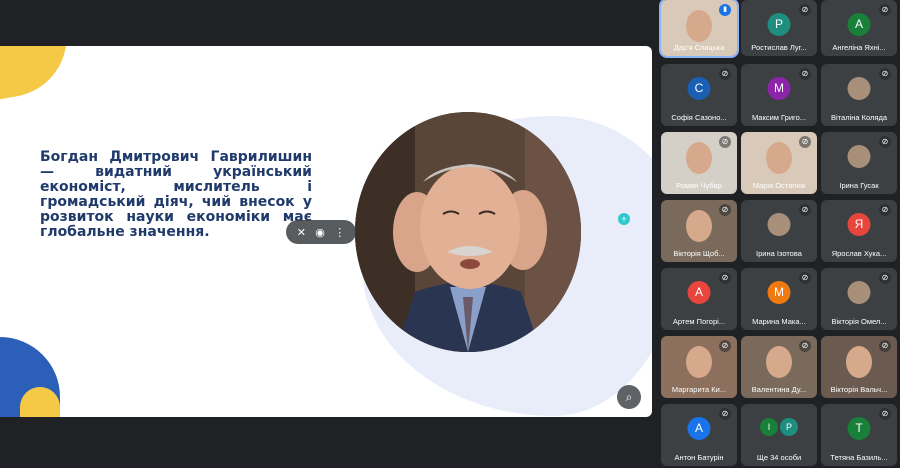 This screenshot has height=468, width=900. What do you see at coordinates (859, 428) in the screenshot?
I see `avatar: Т` at bounding box center [859, 428].